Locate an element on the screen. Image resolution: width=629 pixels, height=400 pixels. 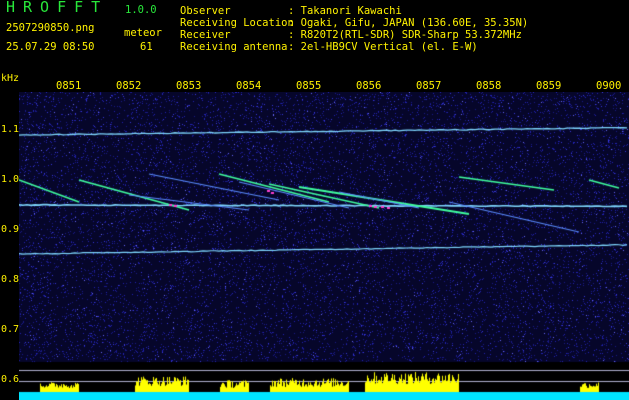
meteor-count: 61 is located at coordinates (146, 47).